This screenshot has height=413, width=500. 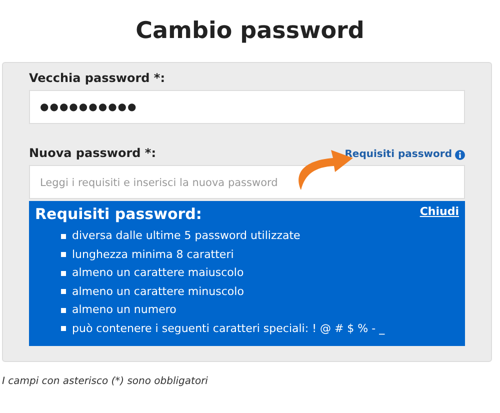 What do you see at coordinates (118, 214) in the screenshot?
I see `panel-title: Requisiti password:` at bounding box center [118, 214].